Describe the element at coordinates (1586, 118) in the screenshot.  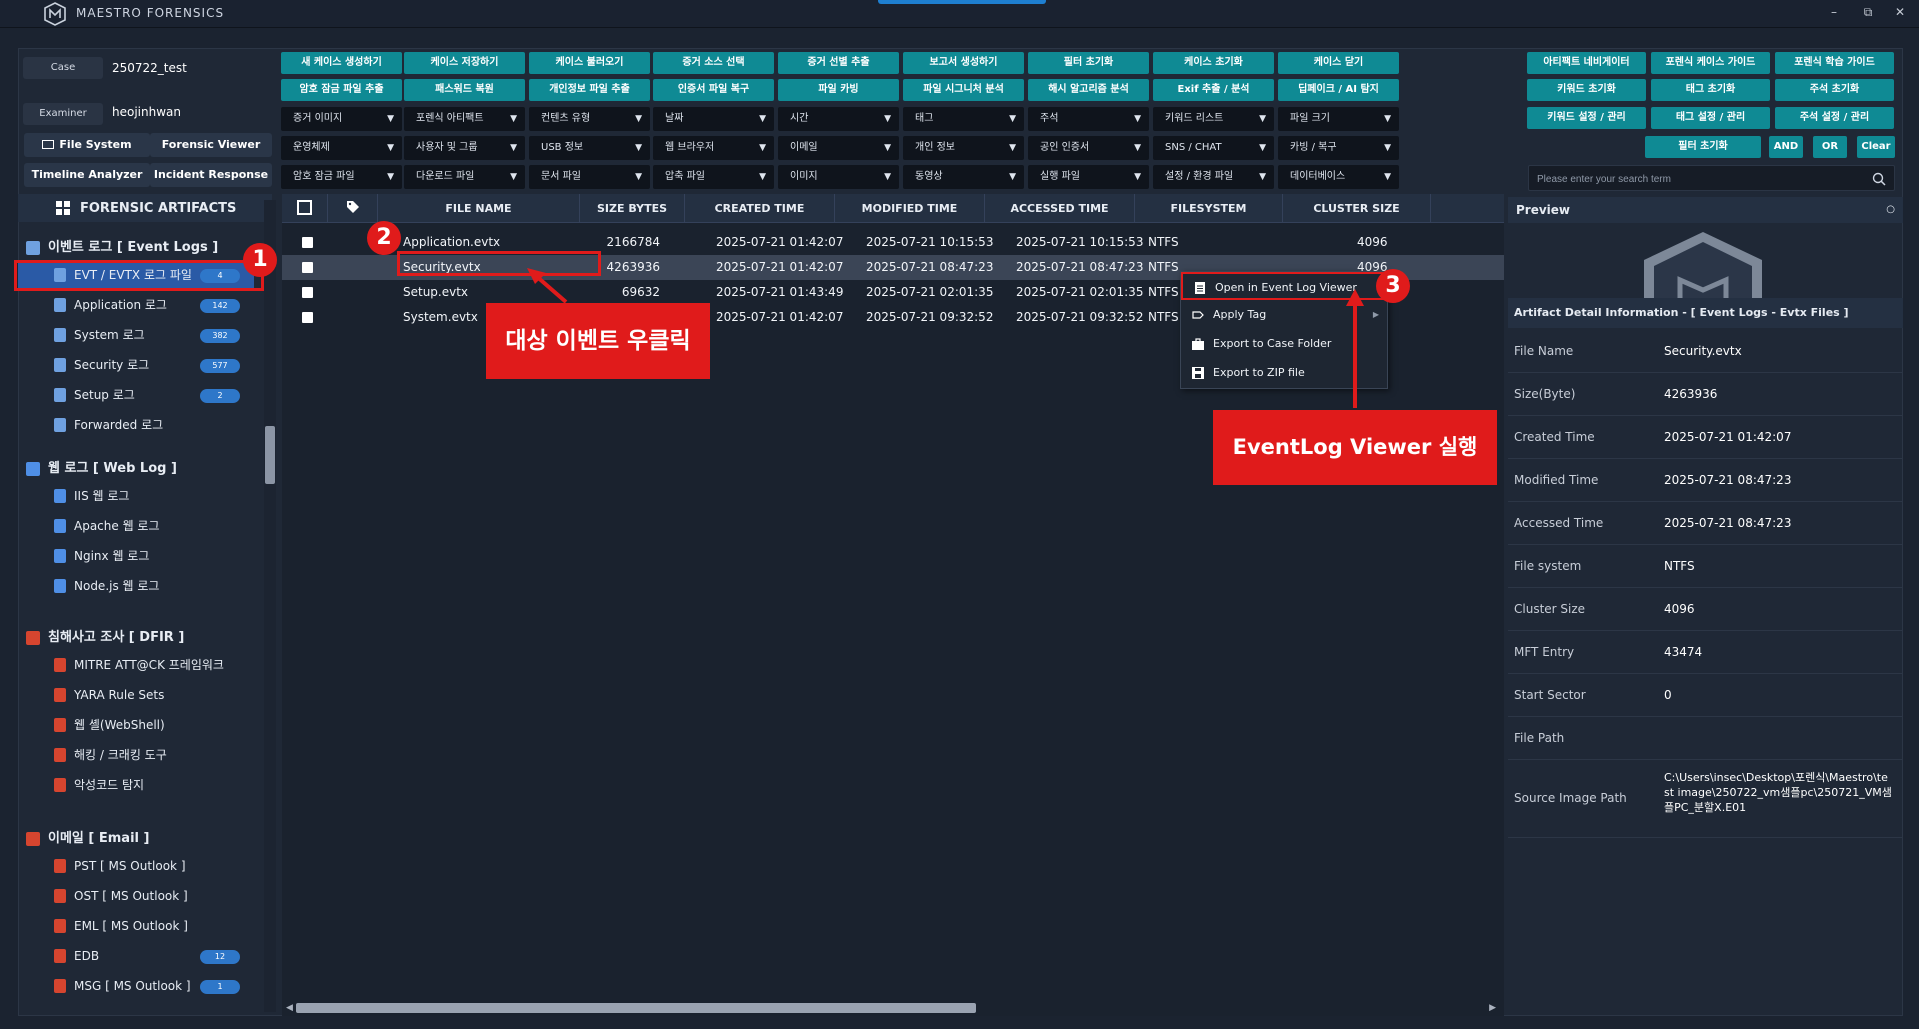
I see `right-button-row3-1: 키워드 설정 / 관리` at that location.